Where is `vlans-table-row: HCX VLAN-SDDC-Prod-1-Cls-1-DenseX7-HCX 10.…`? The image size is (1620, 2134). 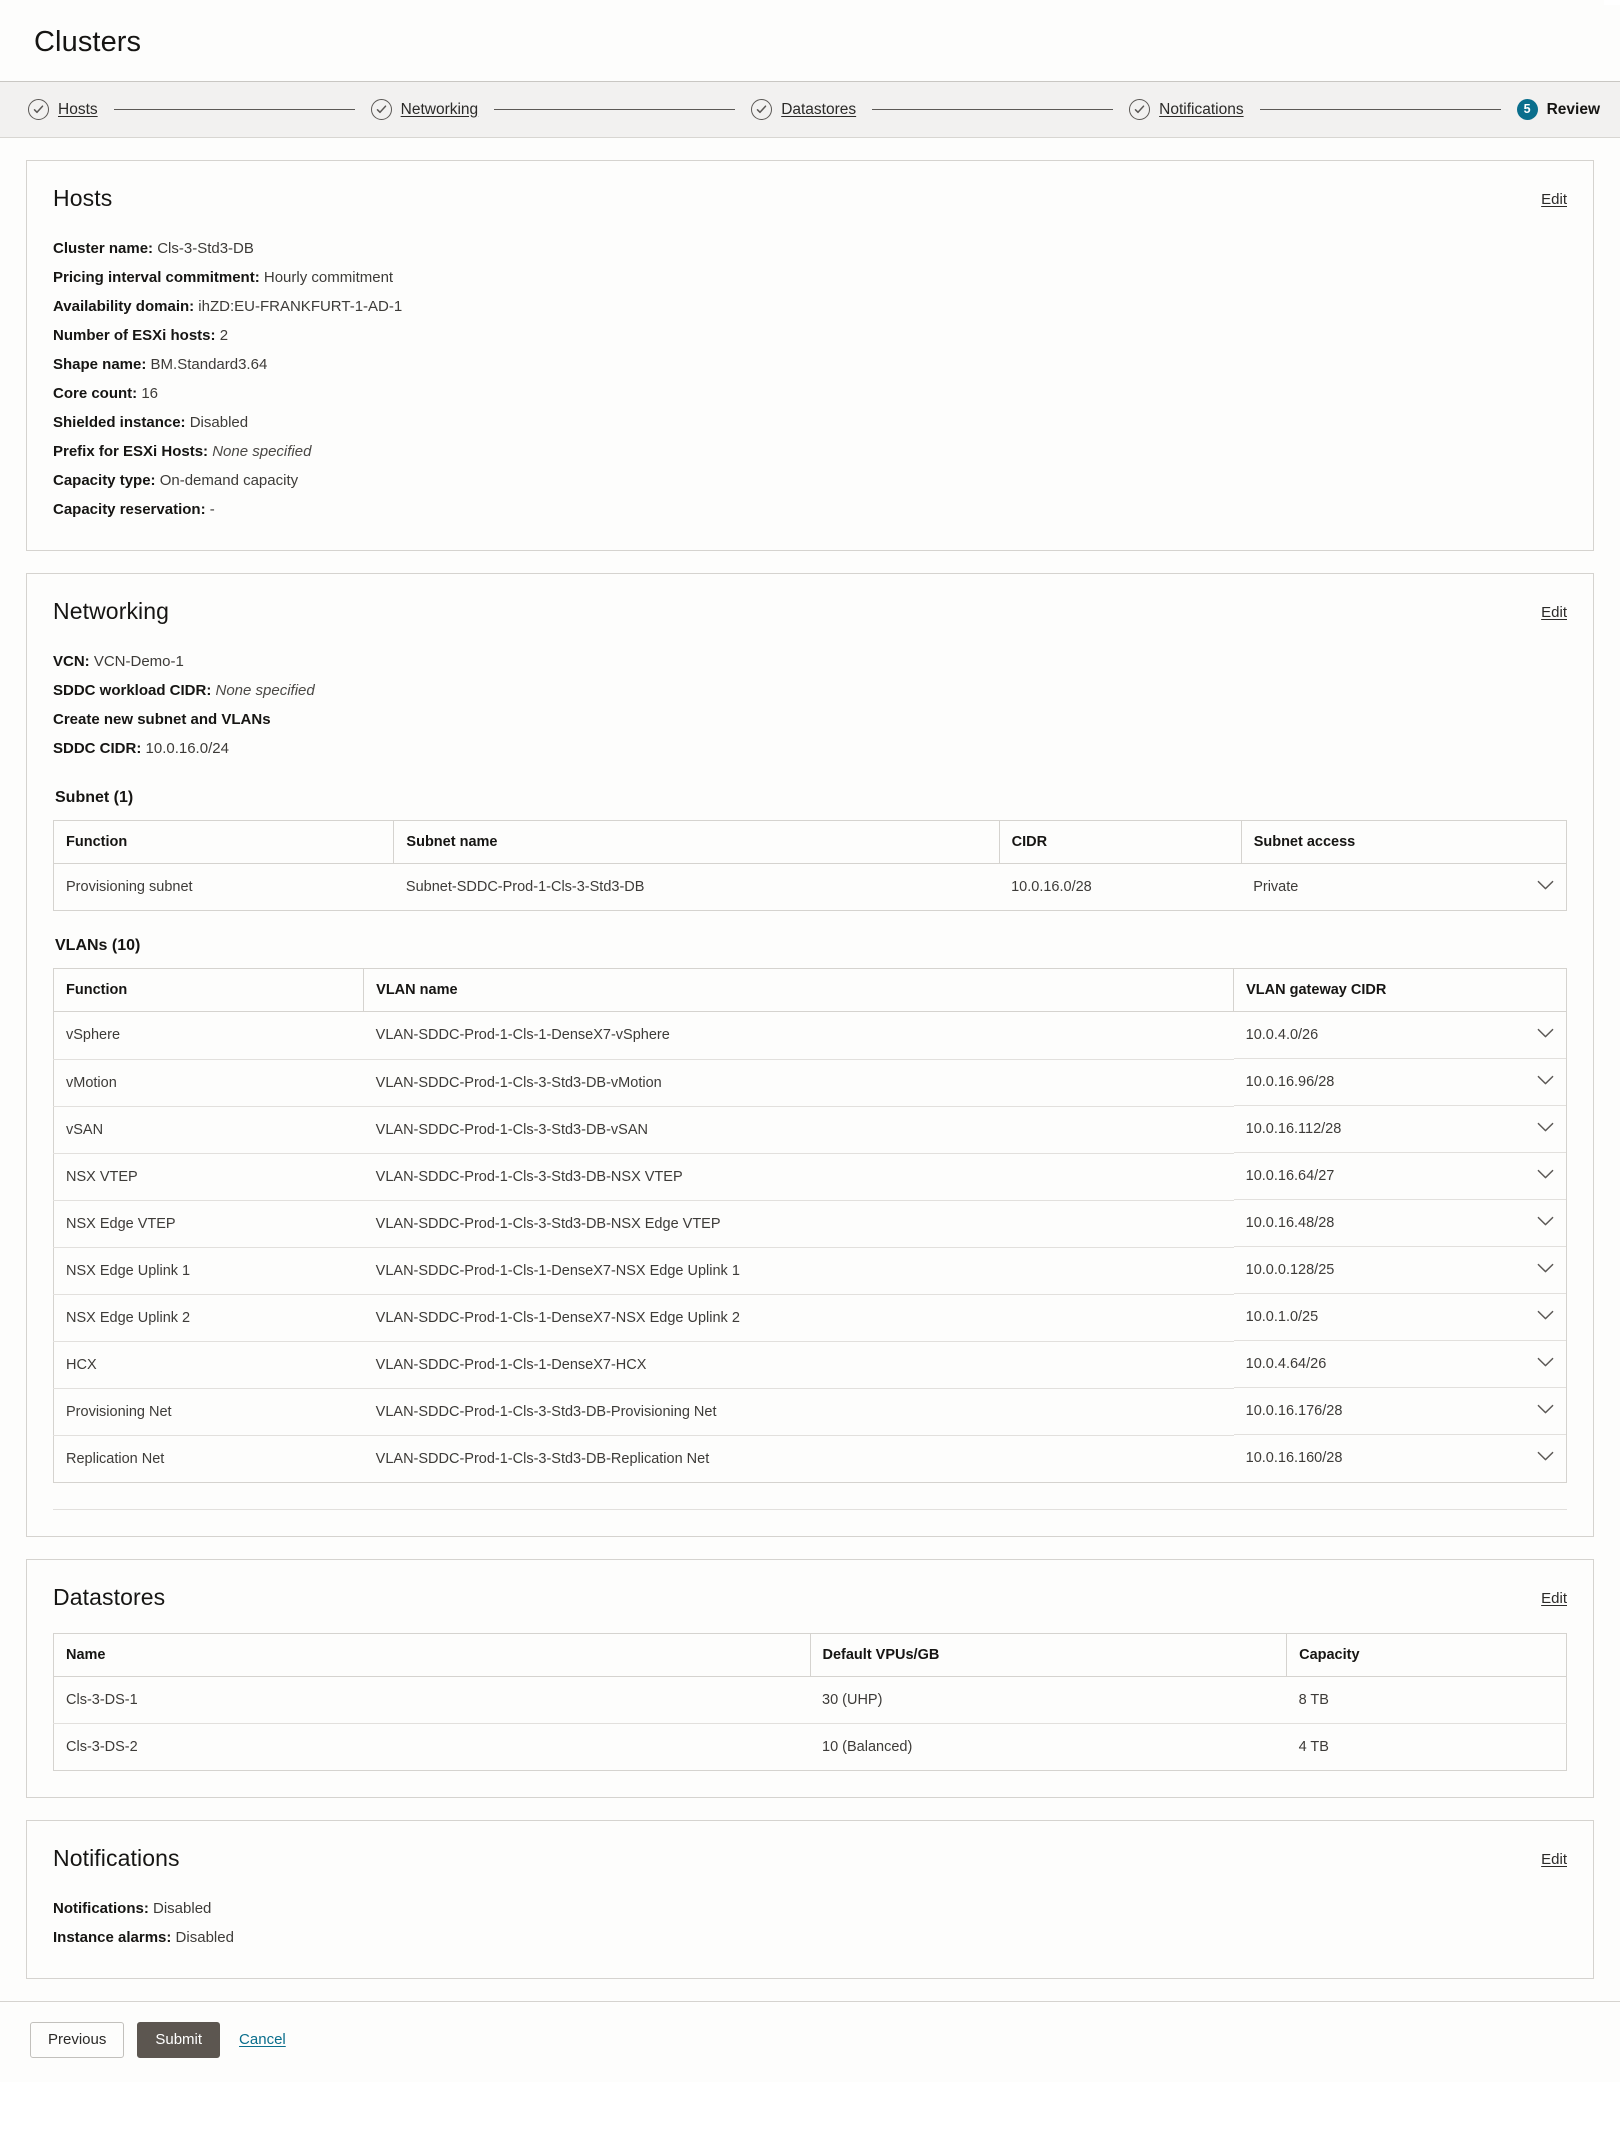
vlans-table-row: HCX VLAN-SDDC-Prod-1-Cls-1-DenseX7-HCX 10.… is located at coordinates (810, 1365).